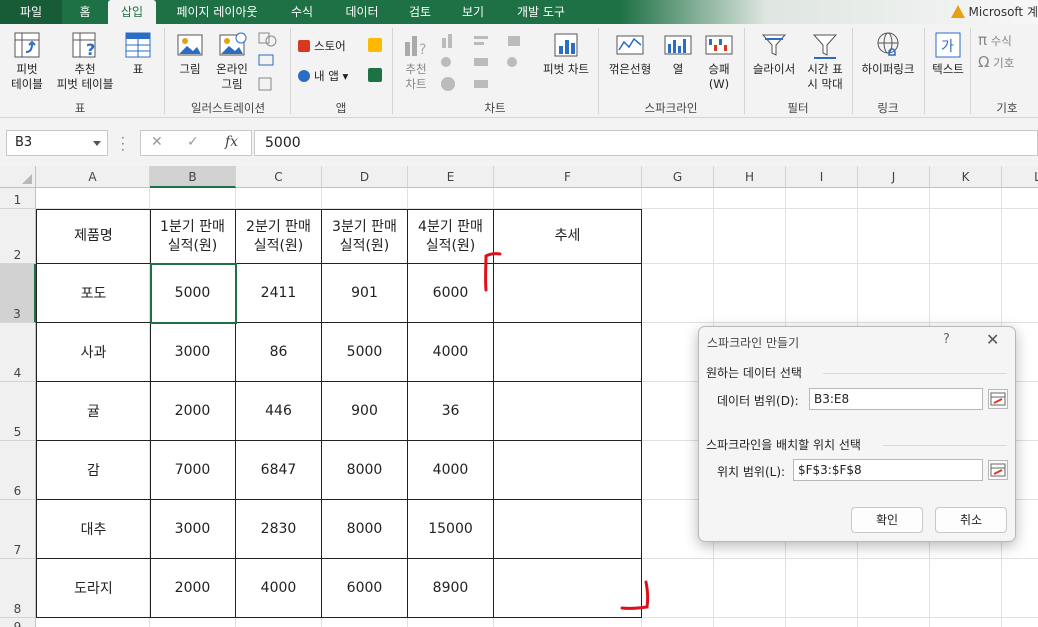  What do you see at coordinates (568, 236) in the screenshot?
I see `table-header-cell: 추세` at bounding box center [568, 236].